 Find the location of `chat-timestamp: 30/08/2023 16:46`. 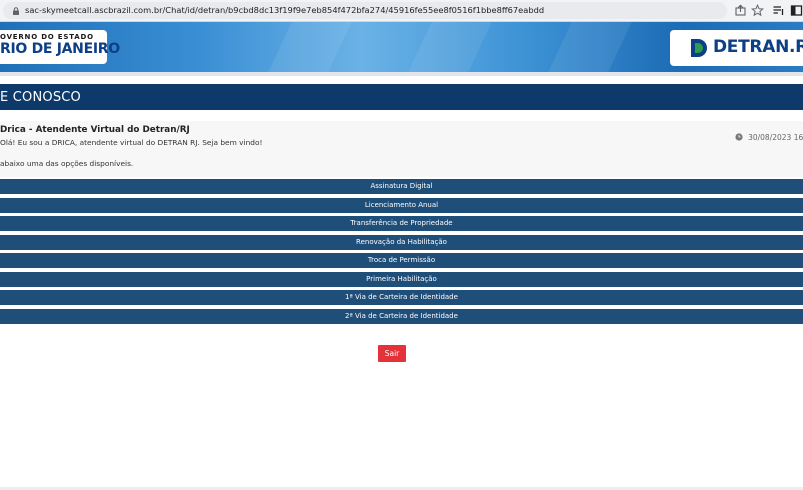

chat-timestamp: 30/08/2023 16:46 is located at coordinates (775, 137).